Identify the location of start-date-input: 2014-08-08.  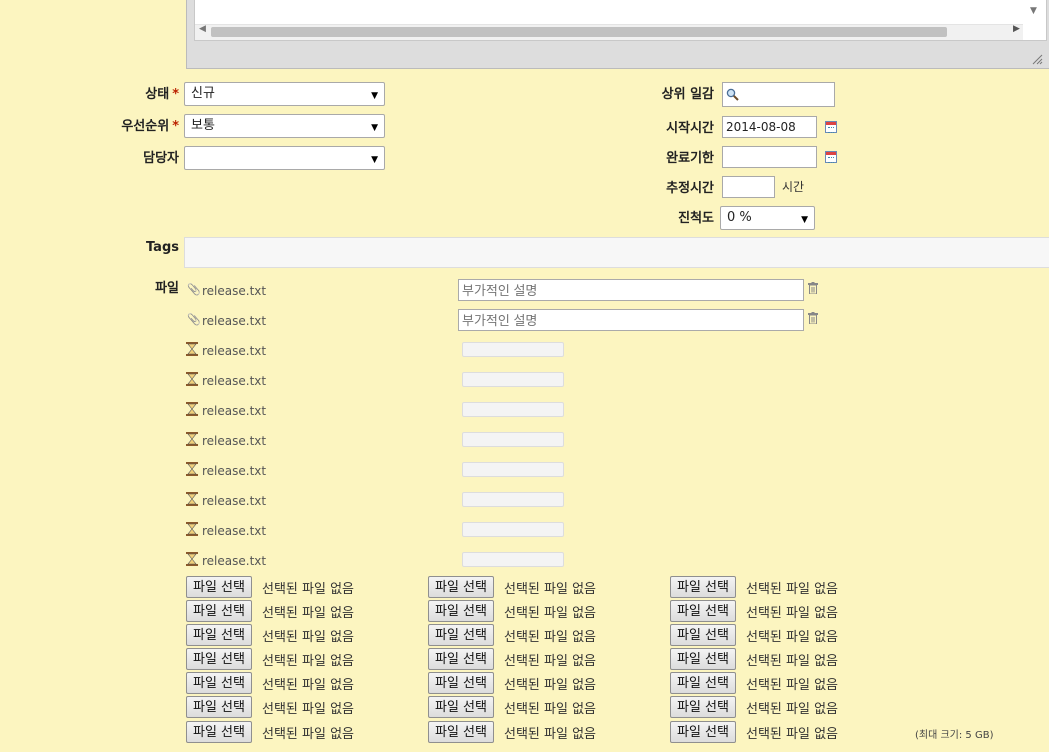
(769, 127).